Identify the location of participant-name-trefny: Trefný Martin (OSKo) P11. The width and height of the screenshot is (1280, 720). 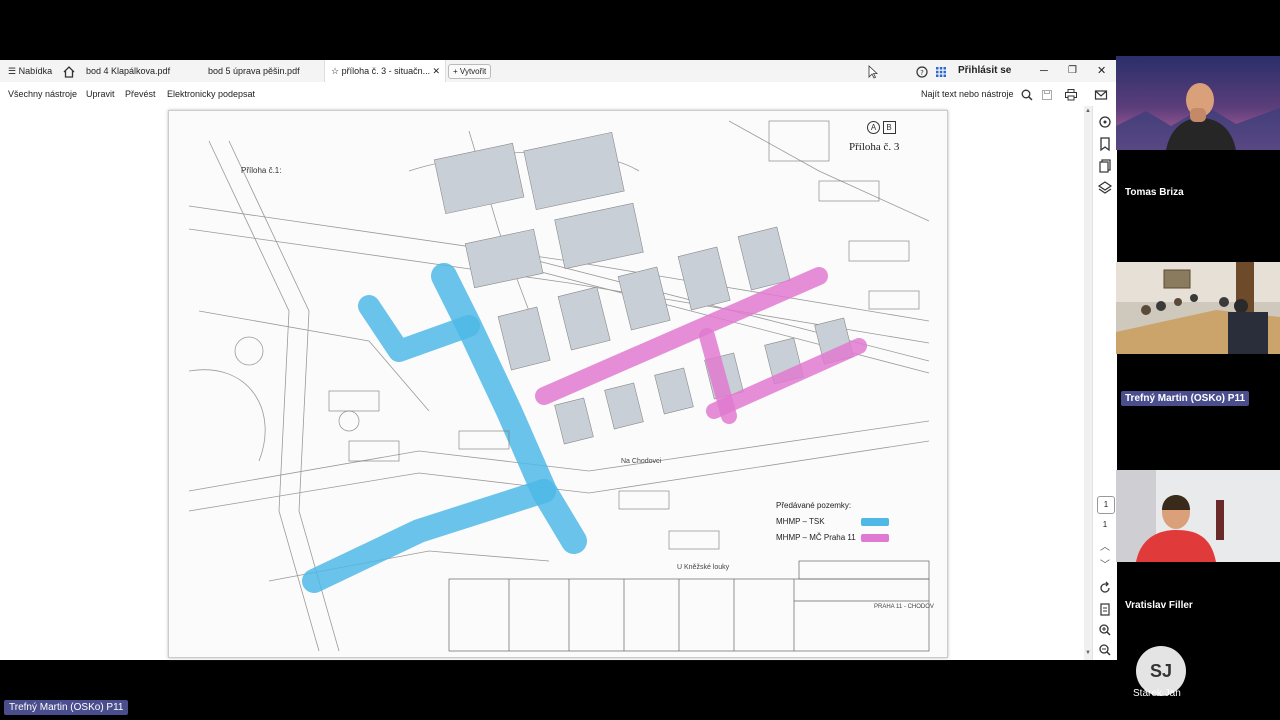
(1185, 398).